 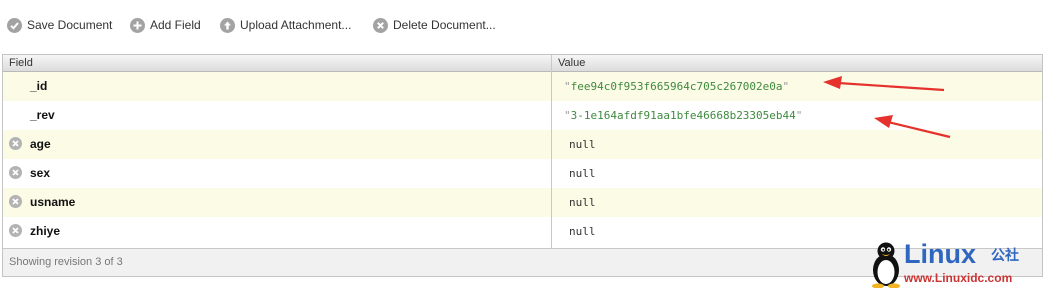 I want to click on field-column-header: Field, so click(x=21, y=63).